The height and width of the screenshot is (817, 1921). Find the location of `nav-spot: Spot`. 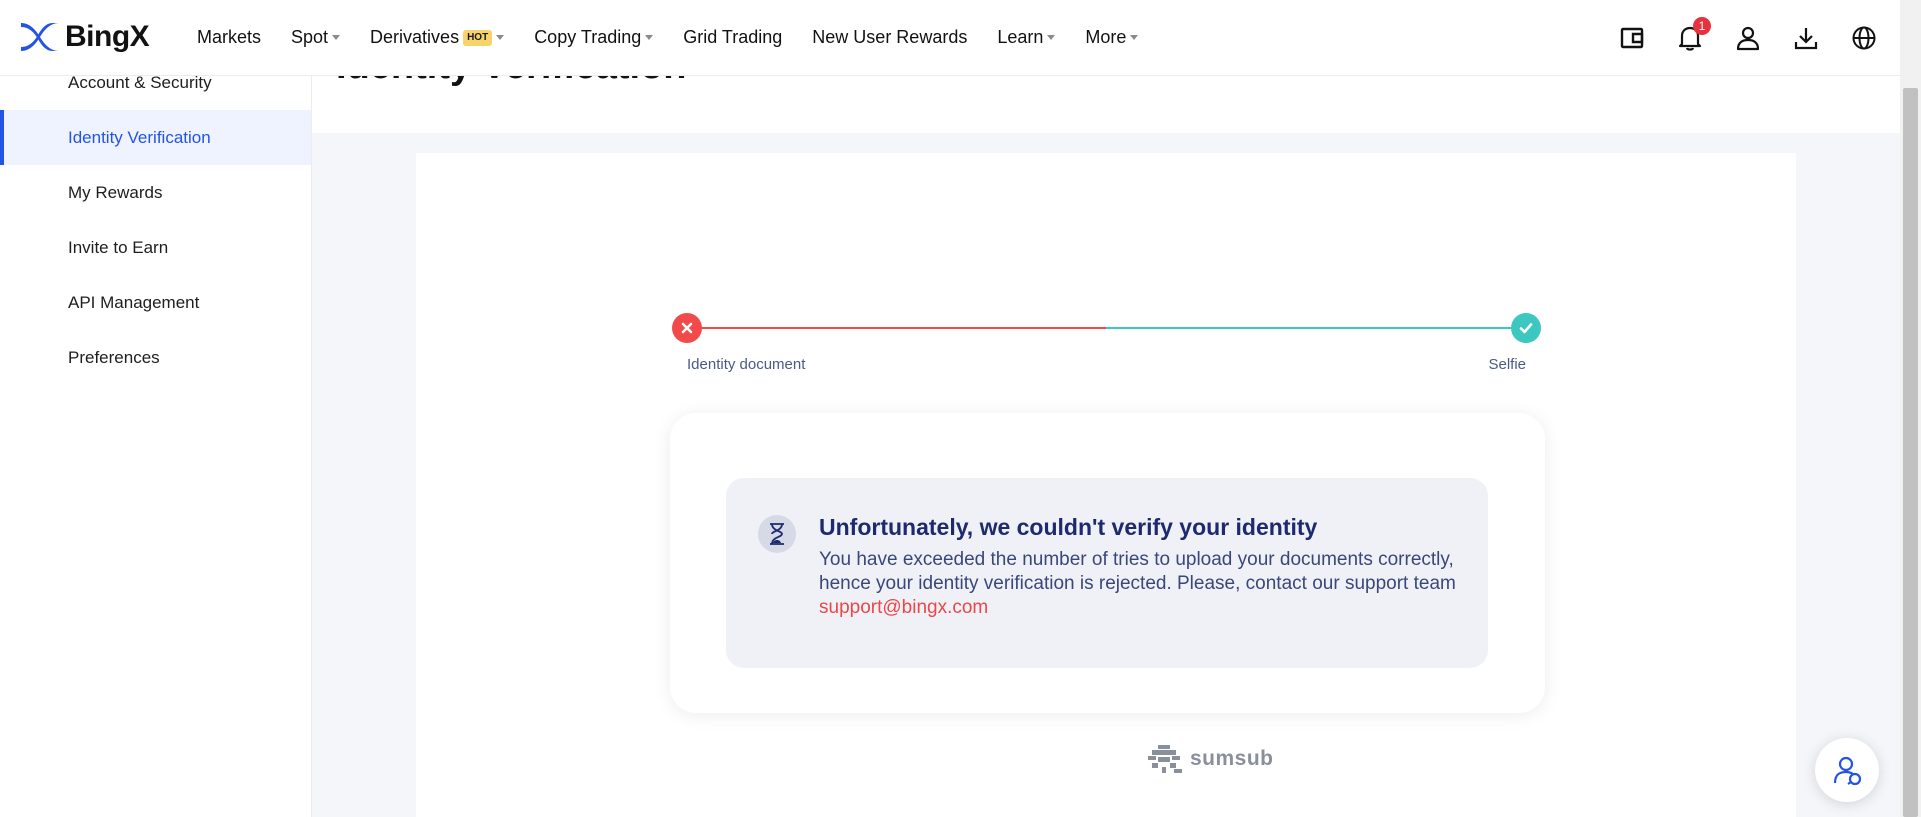

nav-spot: Spot is located at coordinates (316, 37).